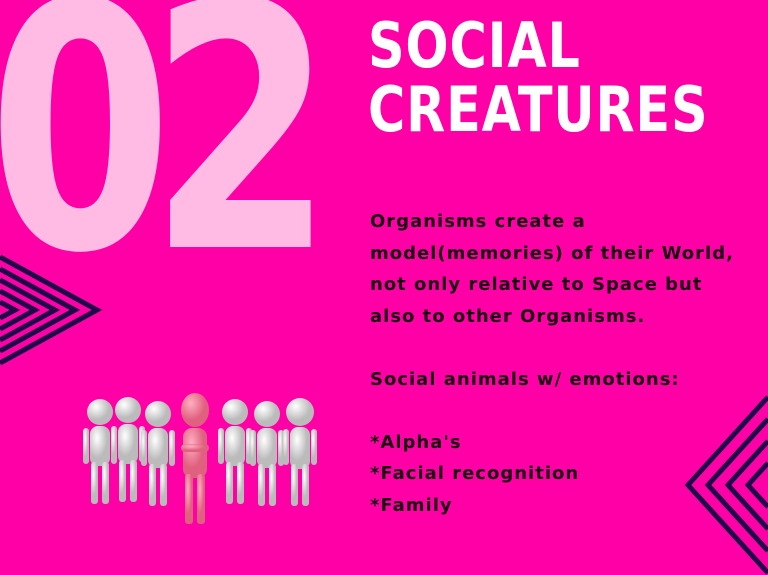 This screenshot has height=575, width=768. I want to click on slide-title: SOCIAL CREATURES, so click(538, 78).